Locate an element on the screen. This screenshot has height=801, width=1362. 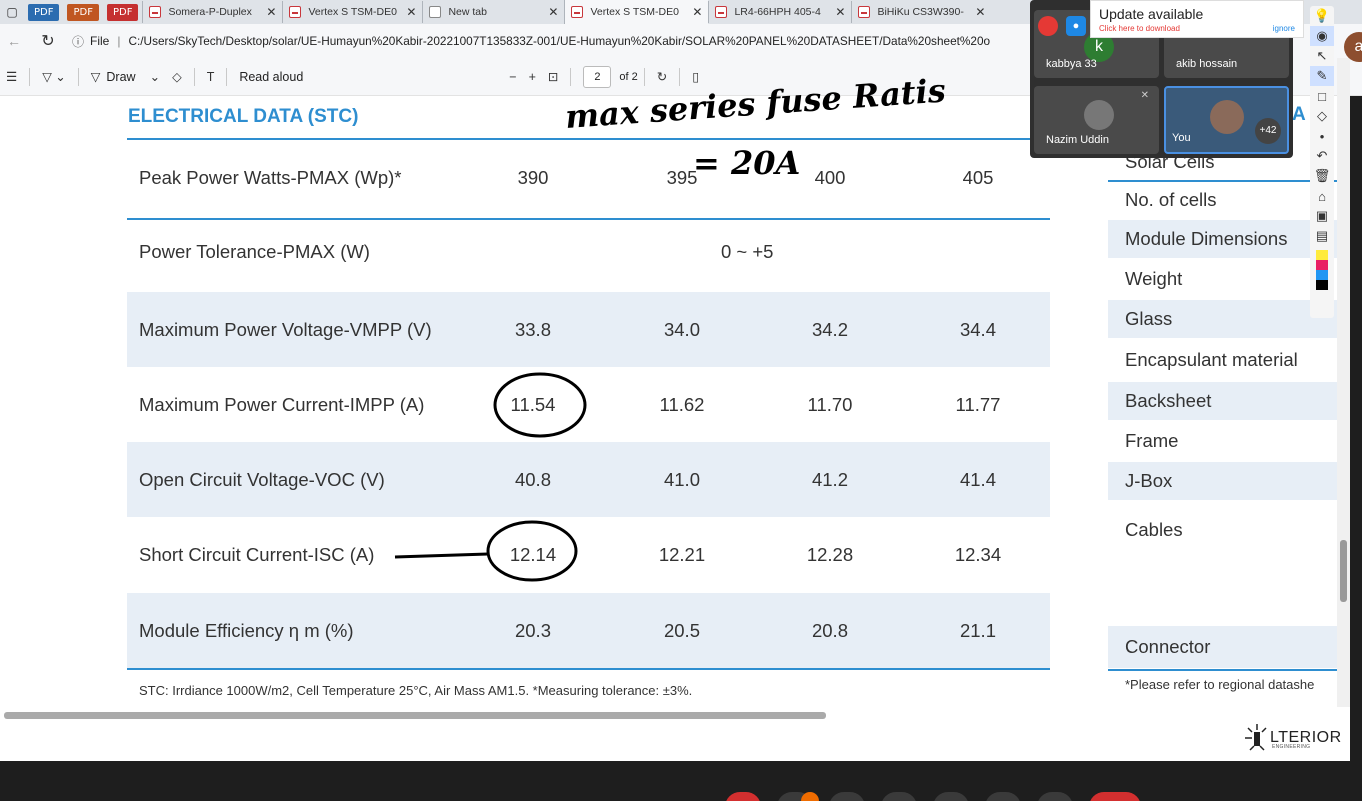
ink-line is located at coordinates (441, 555).